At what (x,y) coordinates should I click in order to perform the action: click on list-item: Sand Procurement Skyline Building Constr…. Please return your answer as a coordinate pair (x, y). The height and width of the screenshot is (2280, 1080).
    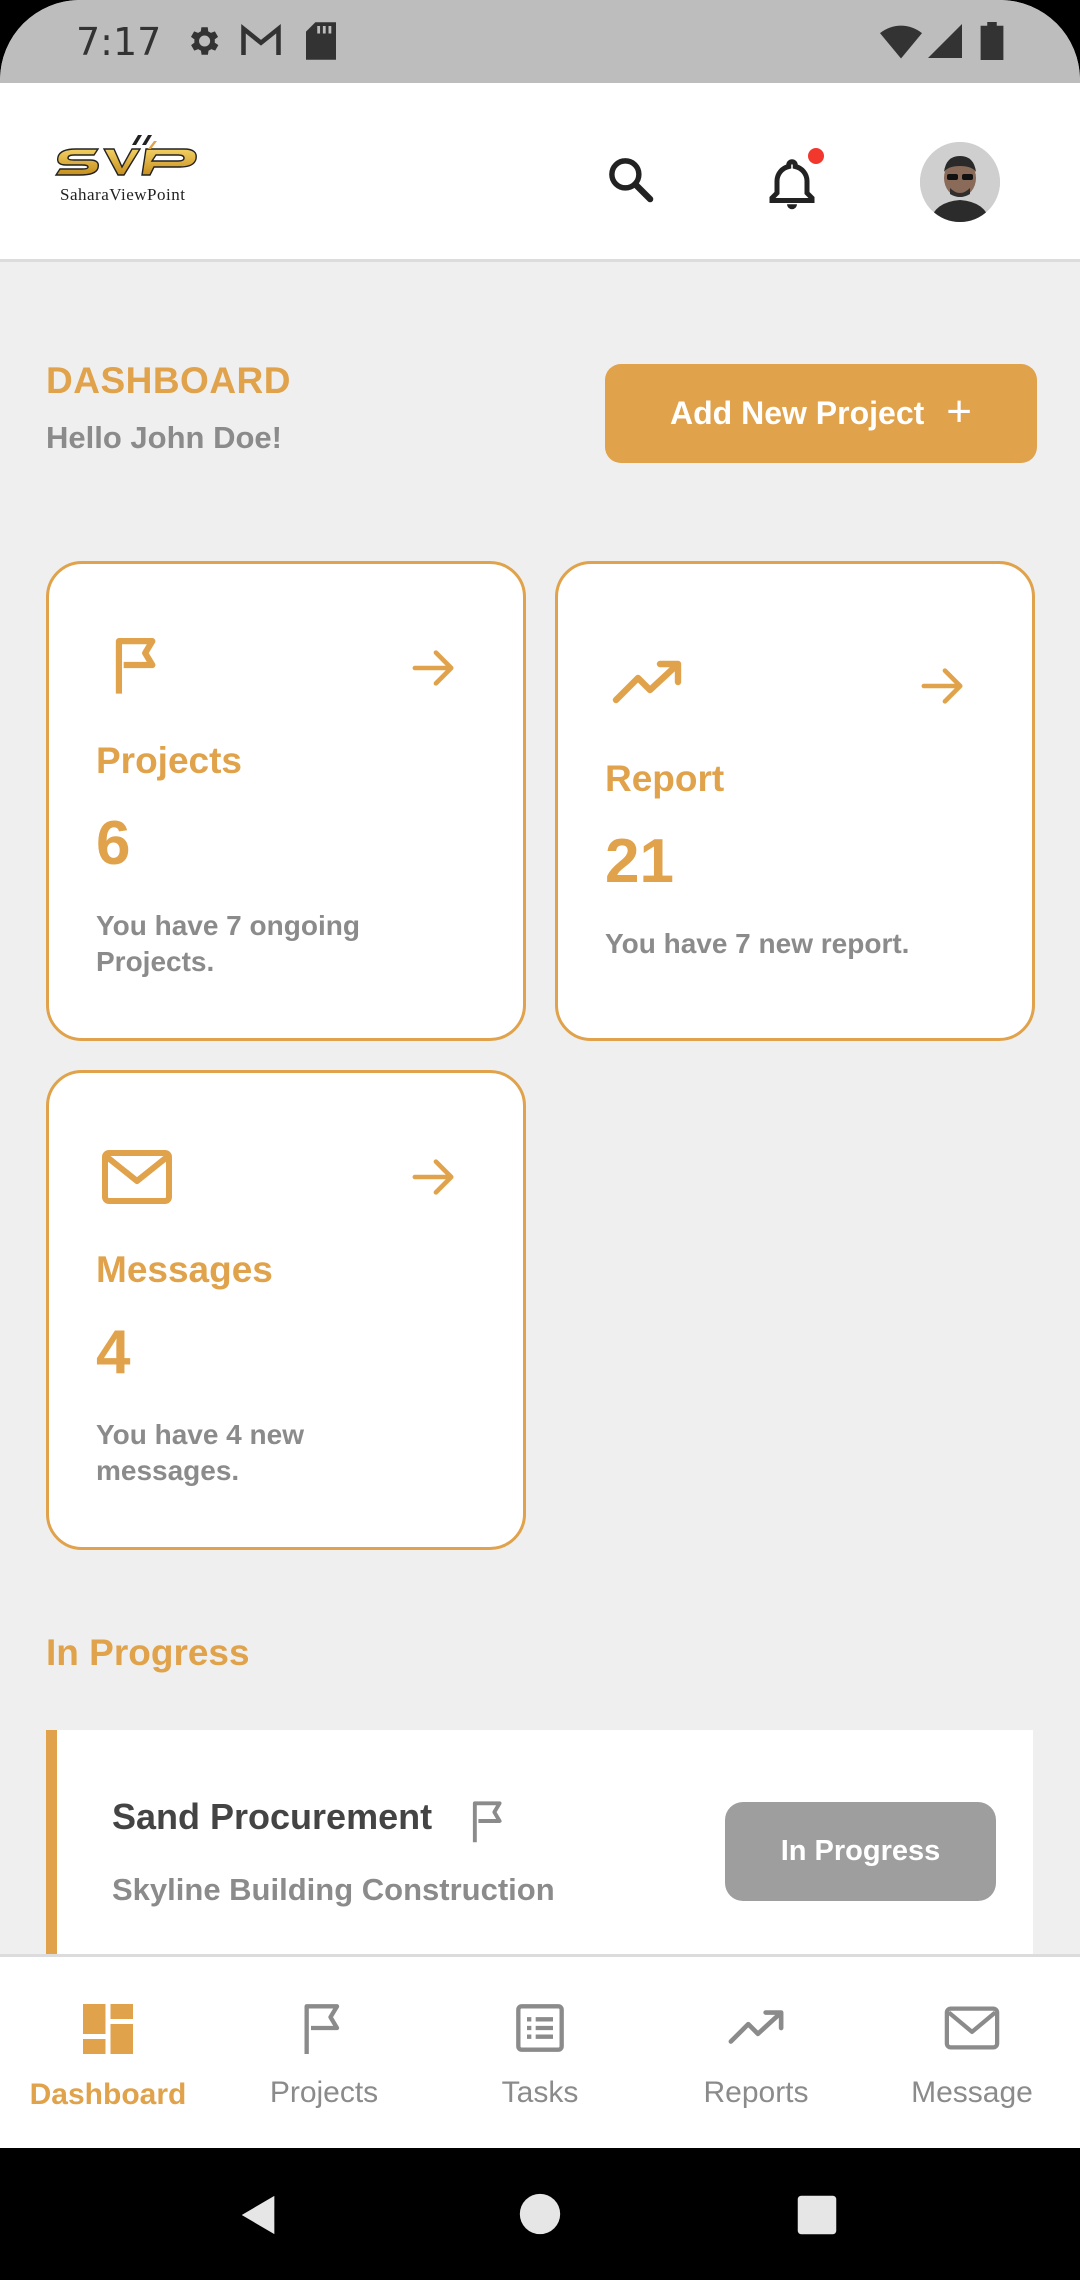
    Looking at the image, I should click on (539, 1845).